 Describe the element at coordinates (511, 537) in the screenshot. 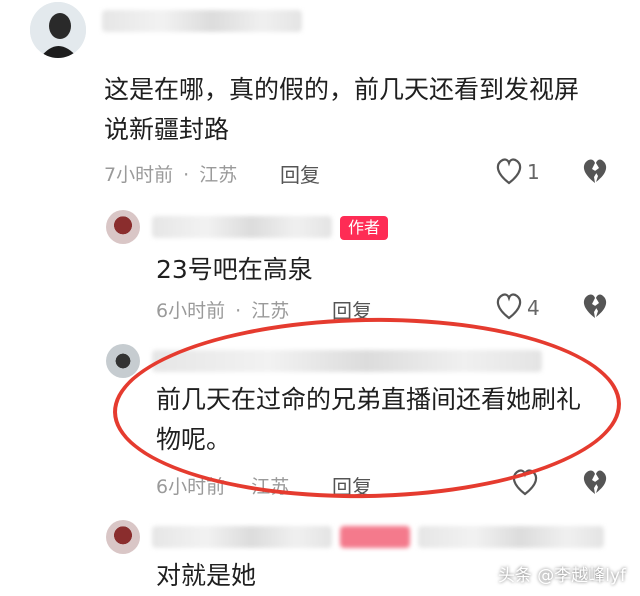

I see `username-blurred-extra` at that location.